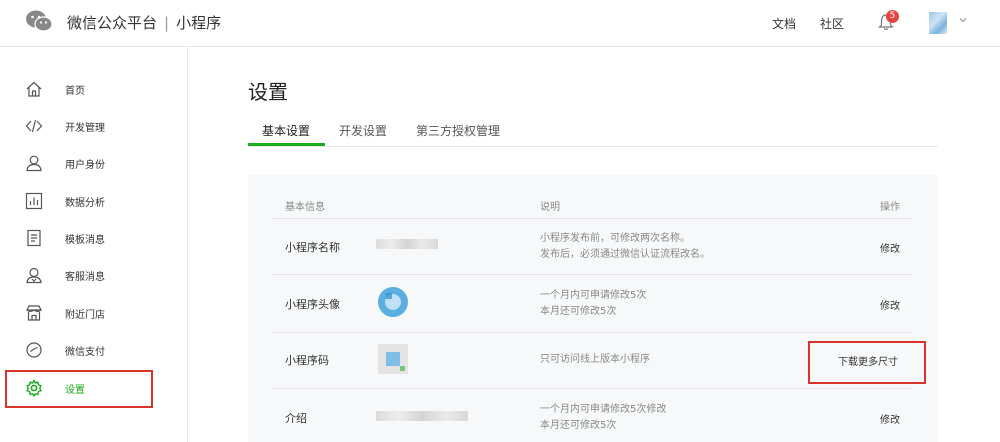  I want to click on description-line: 只可访问线上版本小程序, so click(595, 359).